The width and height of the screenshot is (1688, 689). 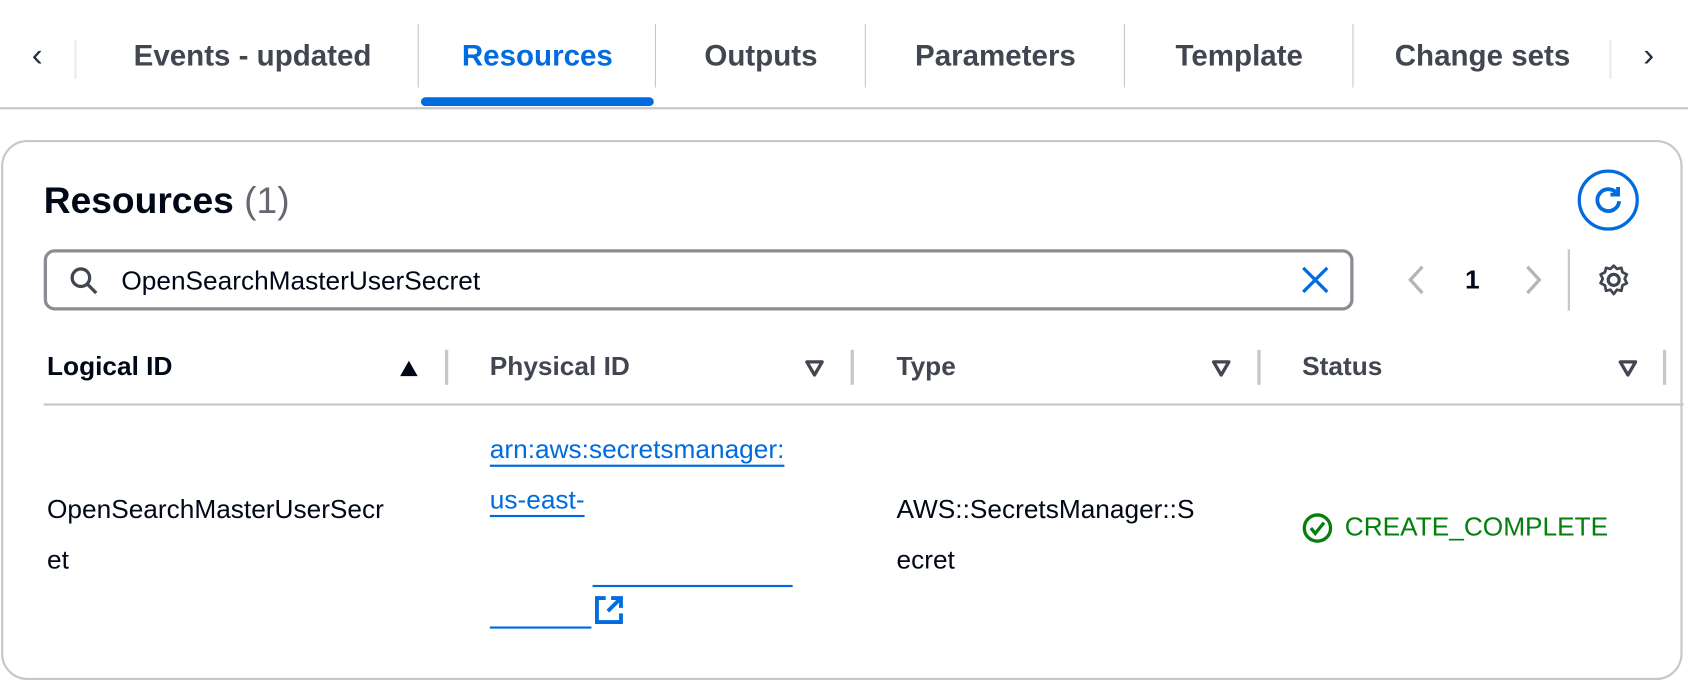 What do you see at coordinates (609, 610) in the screenshot?
I see `external-link-icon` at bounding box center [609, 610].